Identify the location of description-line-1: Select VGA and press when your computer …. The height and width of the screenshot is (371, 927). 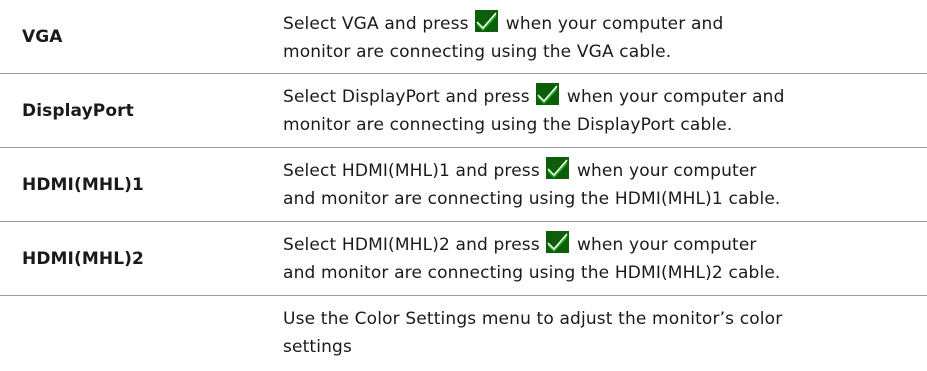
(601, 24).